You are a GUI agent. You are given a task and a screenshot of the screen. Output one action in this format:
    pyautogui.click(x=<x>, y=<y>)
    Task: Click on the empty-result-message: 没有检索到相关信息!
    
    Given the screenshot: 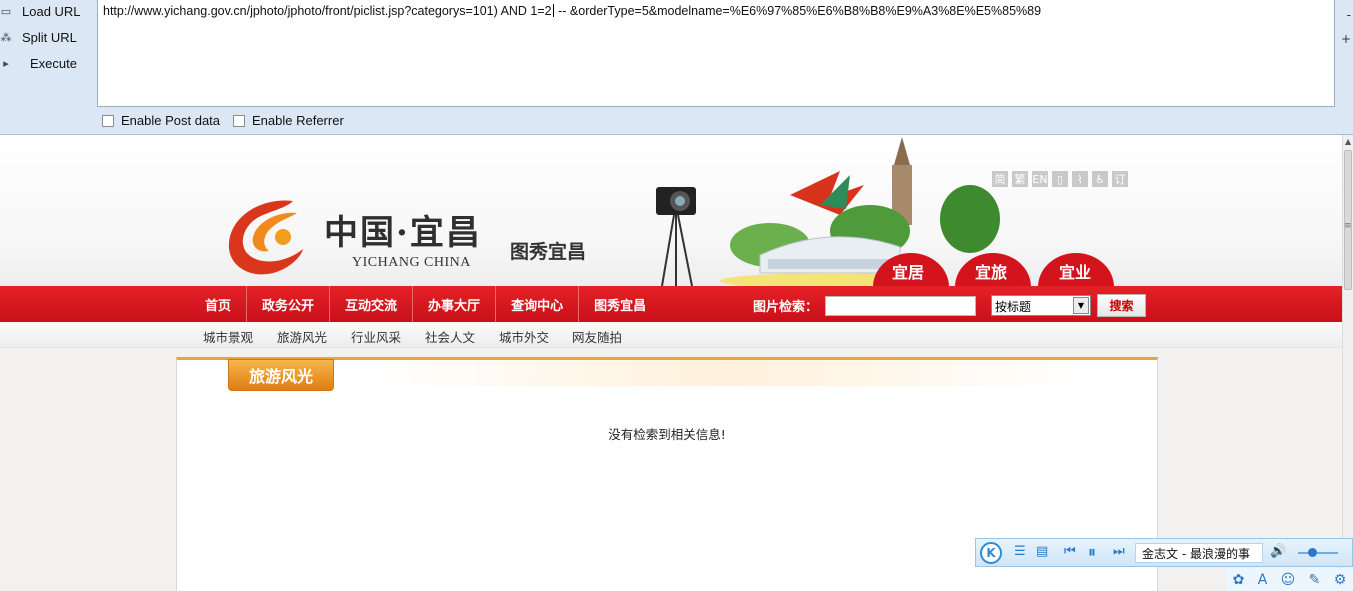 What is the action you would take?
    pyautogui.click(x=667, y=434)
    